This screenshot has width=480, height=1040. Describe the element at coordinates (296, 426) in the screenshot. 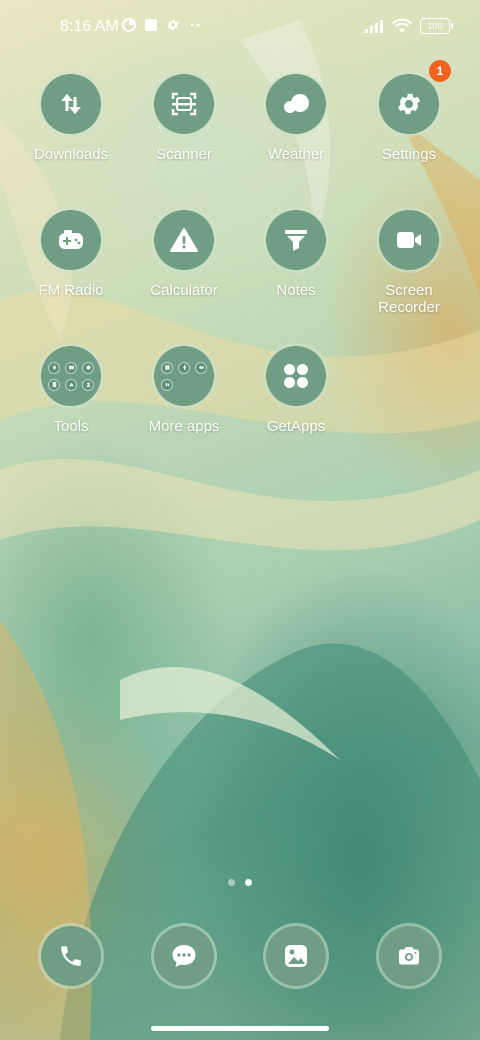

I see `app-label: GetApps` at that location.